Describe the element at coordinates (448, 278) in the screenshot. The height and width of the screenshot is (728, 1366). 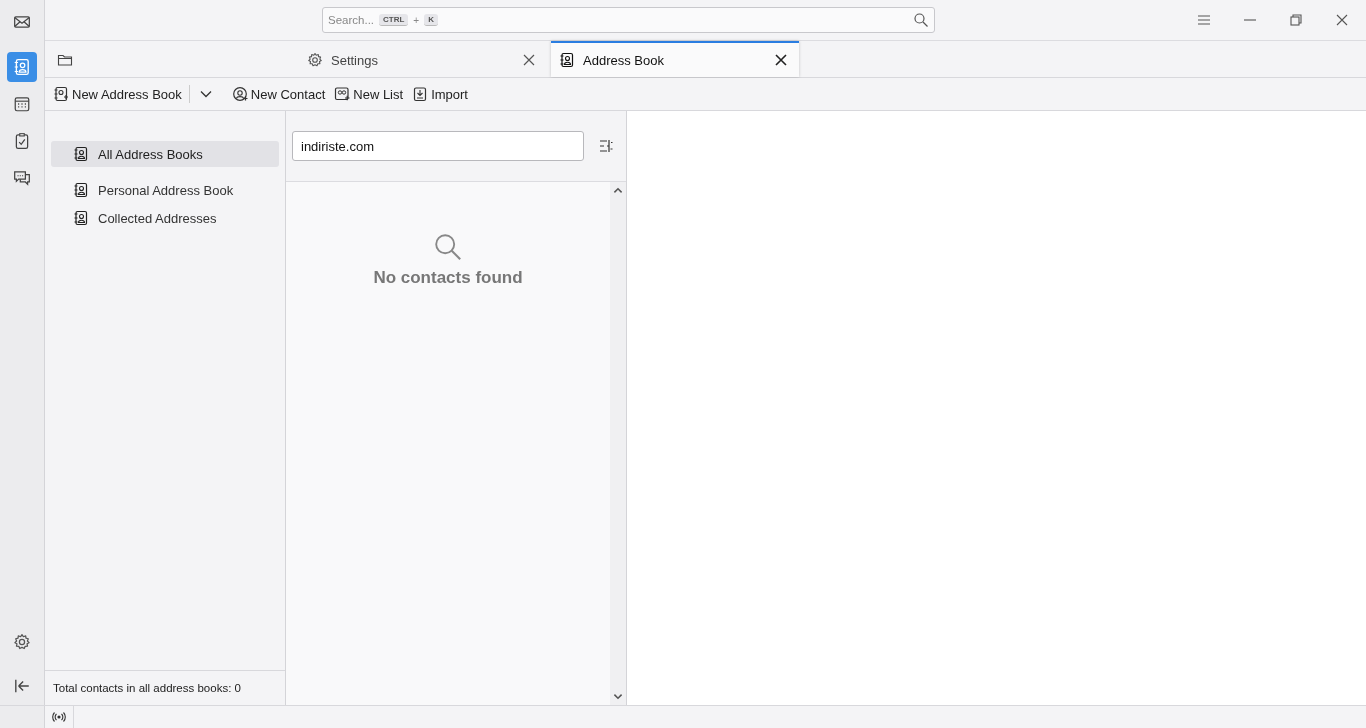
I see `empty-message: No contacts found` at that location.